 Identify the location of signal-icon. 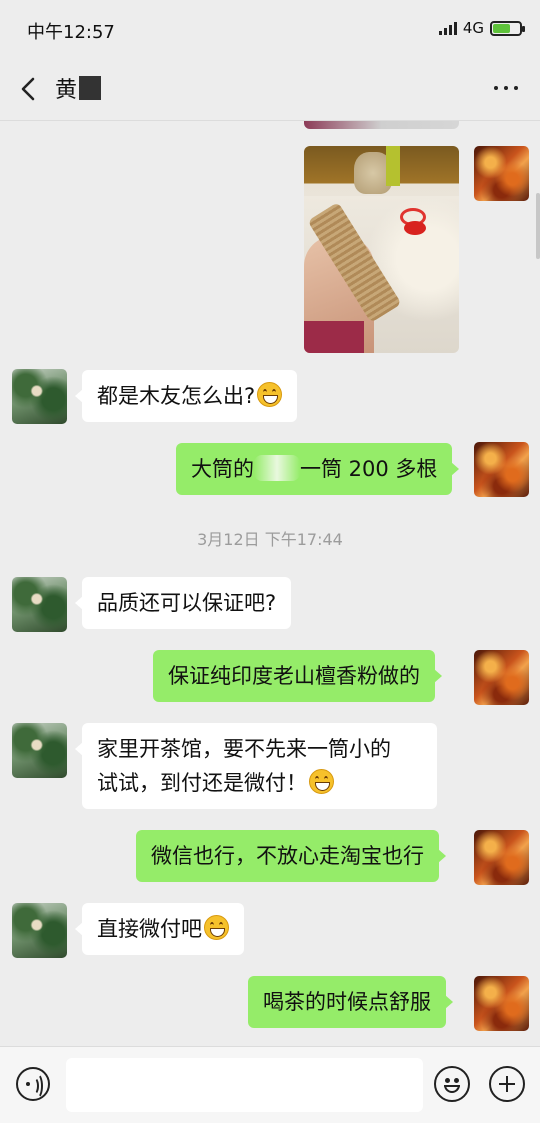
(447, 28).